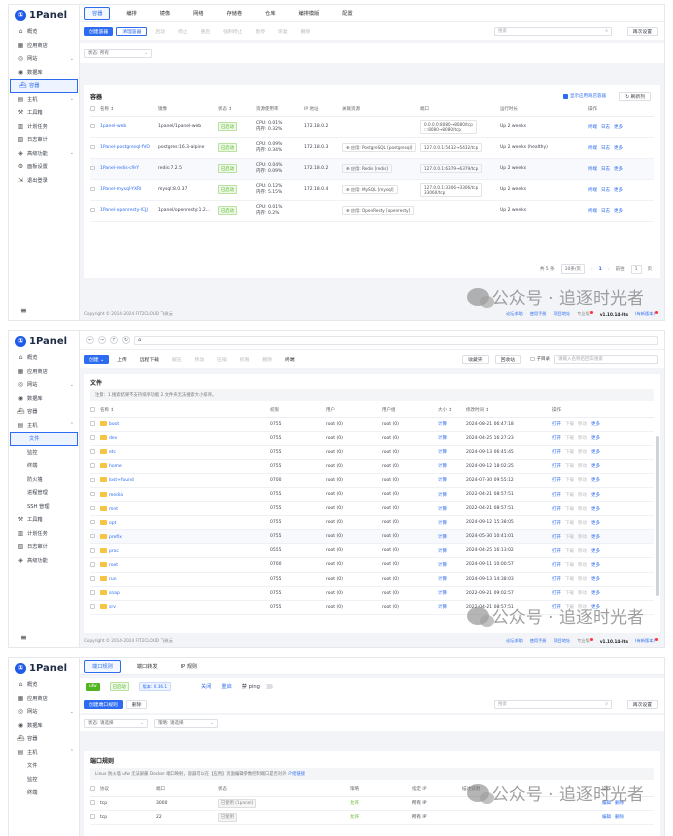  I want to click on folder-name-link: lost+found, so click(121, 480).